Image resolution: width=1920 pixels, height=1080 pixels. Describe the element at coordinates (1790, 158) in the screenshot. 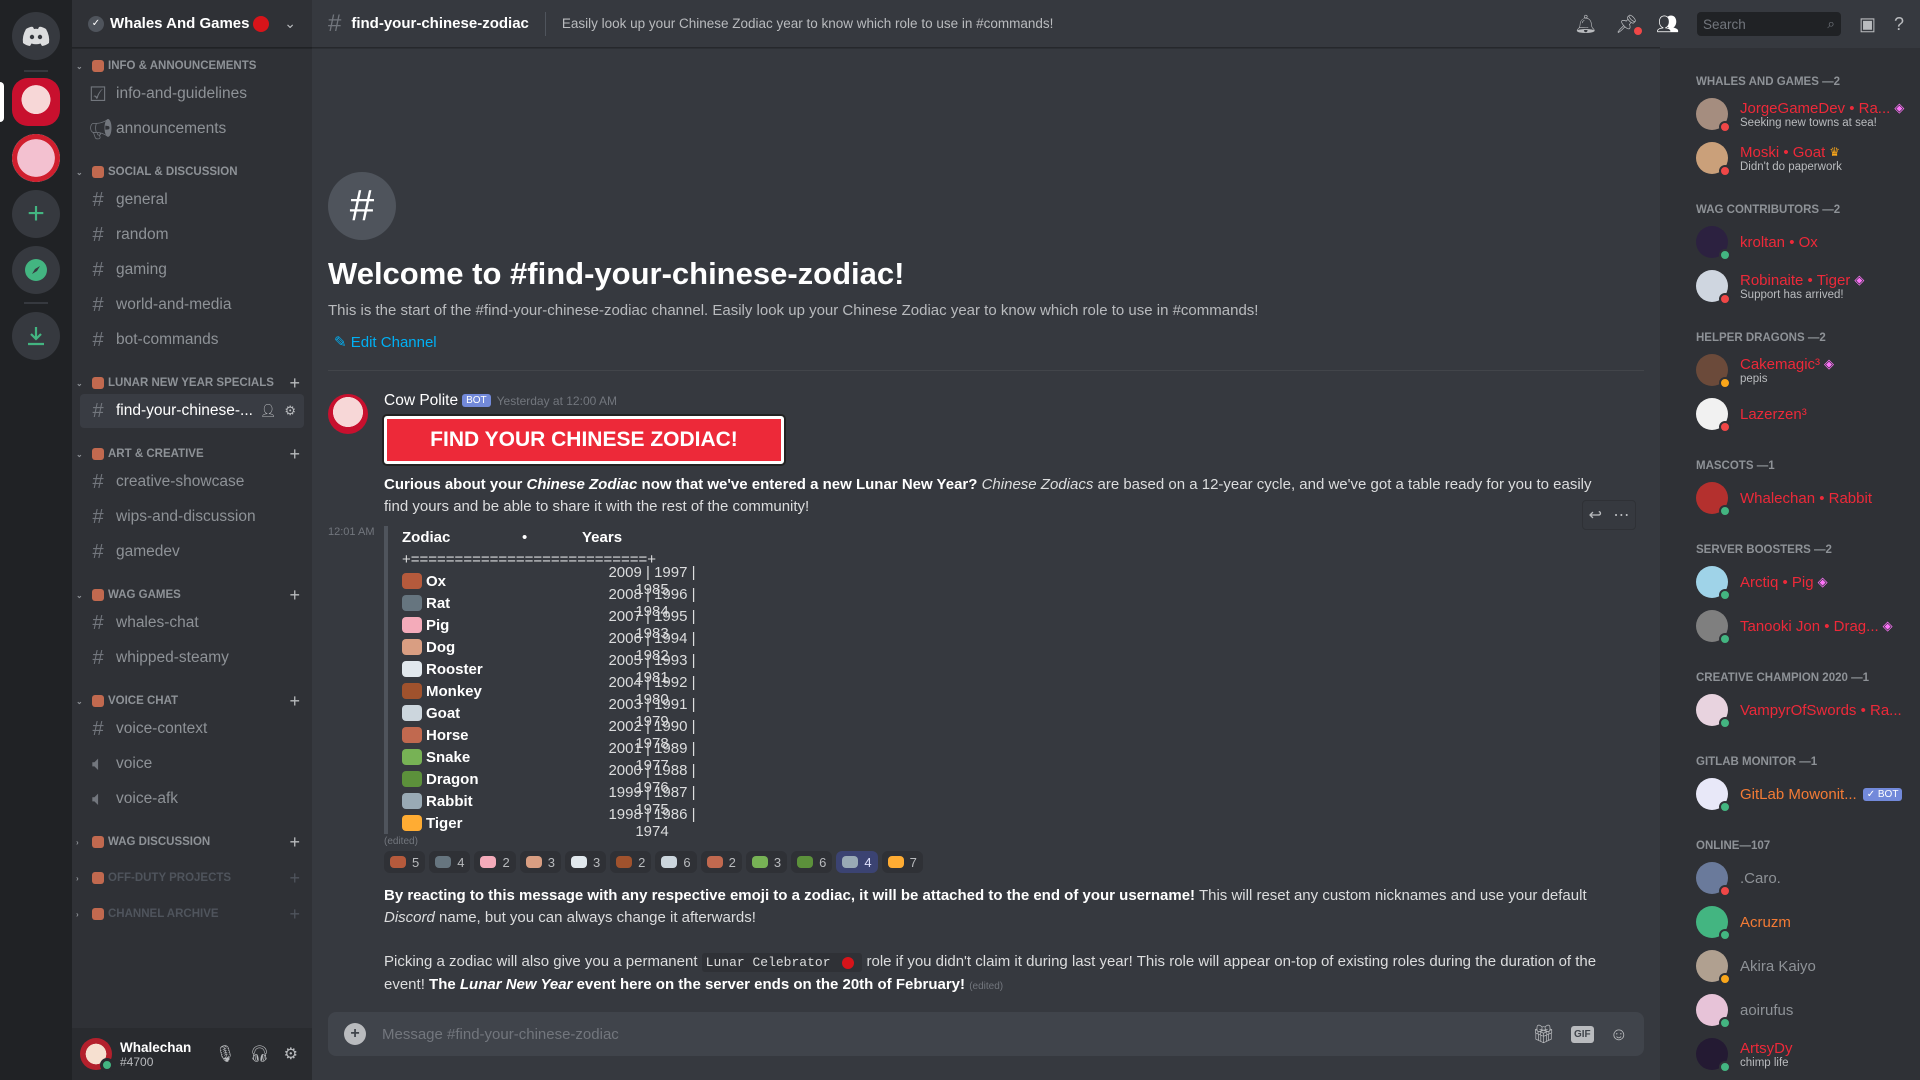

I see `member-item: Moski • Goat ♛ Didn't do paperwork` at that location.